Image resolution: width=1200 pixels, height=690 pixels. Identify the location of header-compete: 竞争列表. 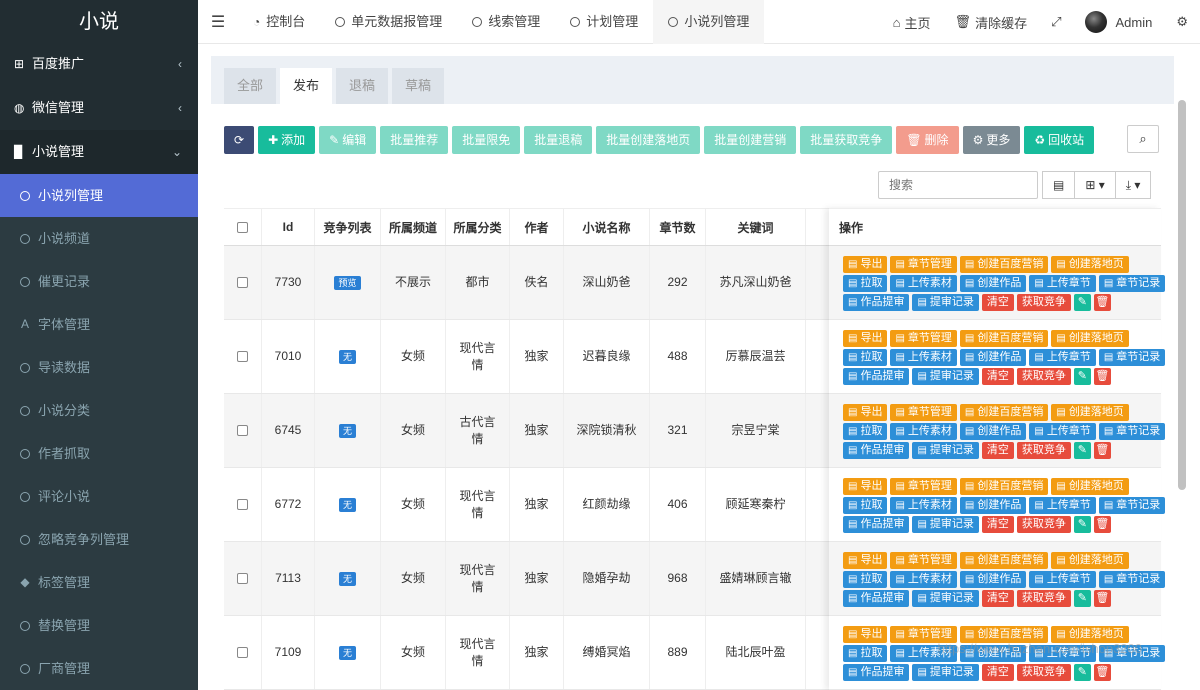
(348, 227).